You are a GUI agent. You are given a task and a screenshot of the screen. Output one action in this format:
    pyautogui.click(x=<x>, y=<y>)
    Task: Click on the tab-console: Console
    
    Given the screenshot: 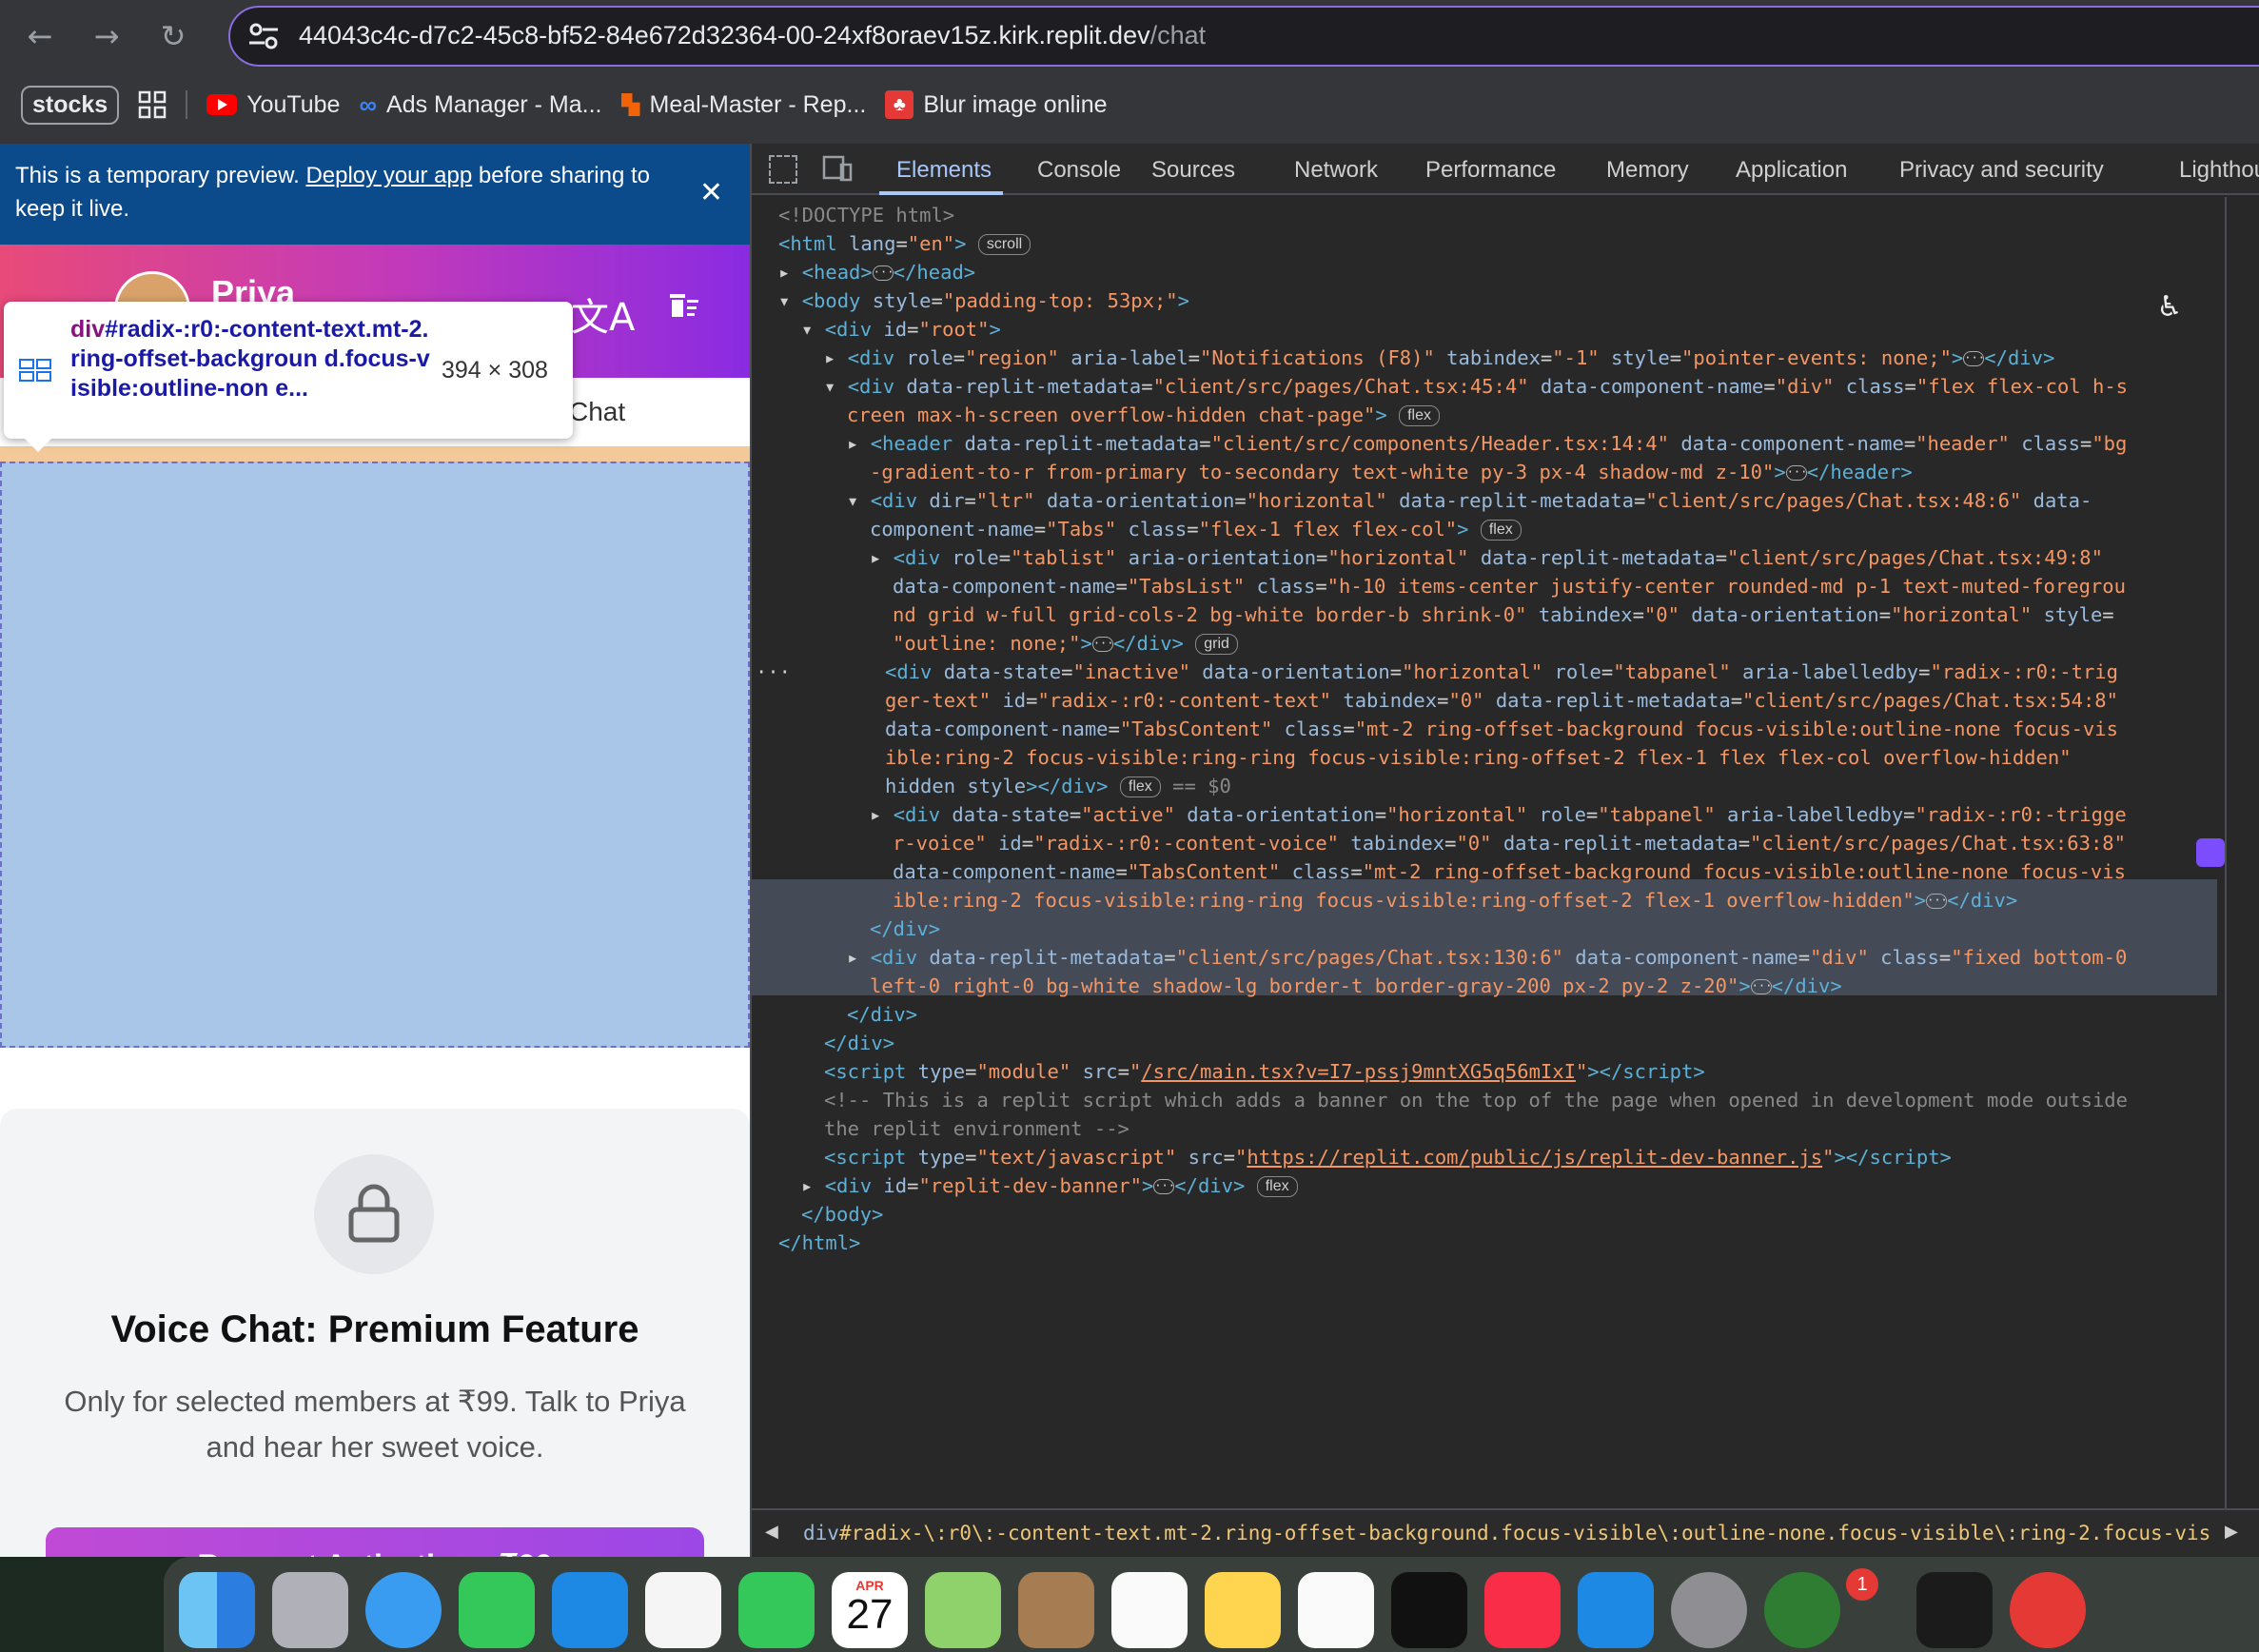 What is the action you would take?
    pyautogui.click(x=1079, y=171)
    